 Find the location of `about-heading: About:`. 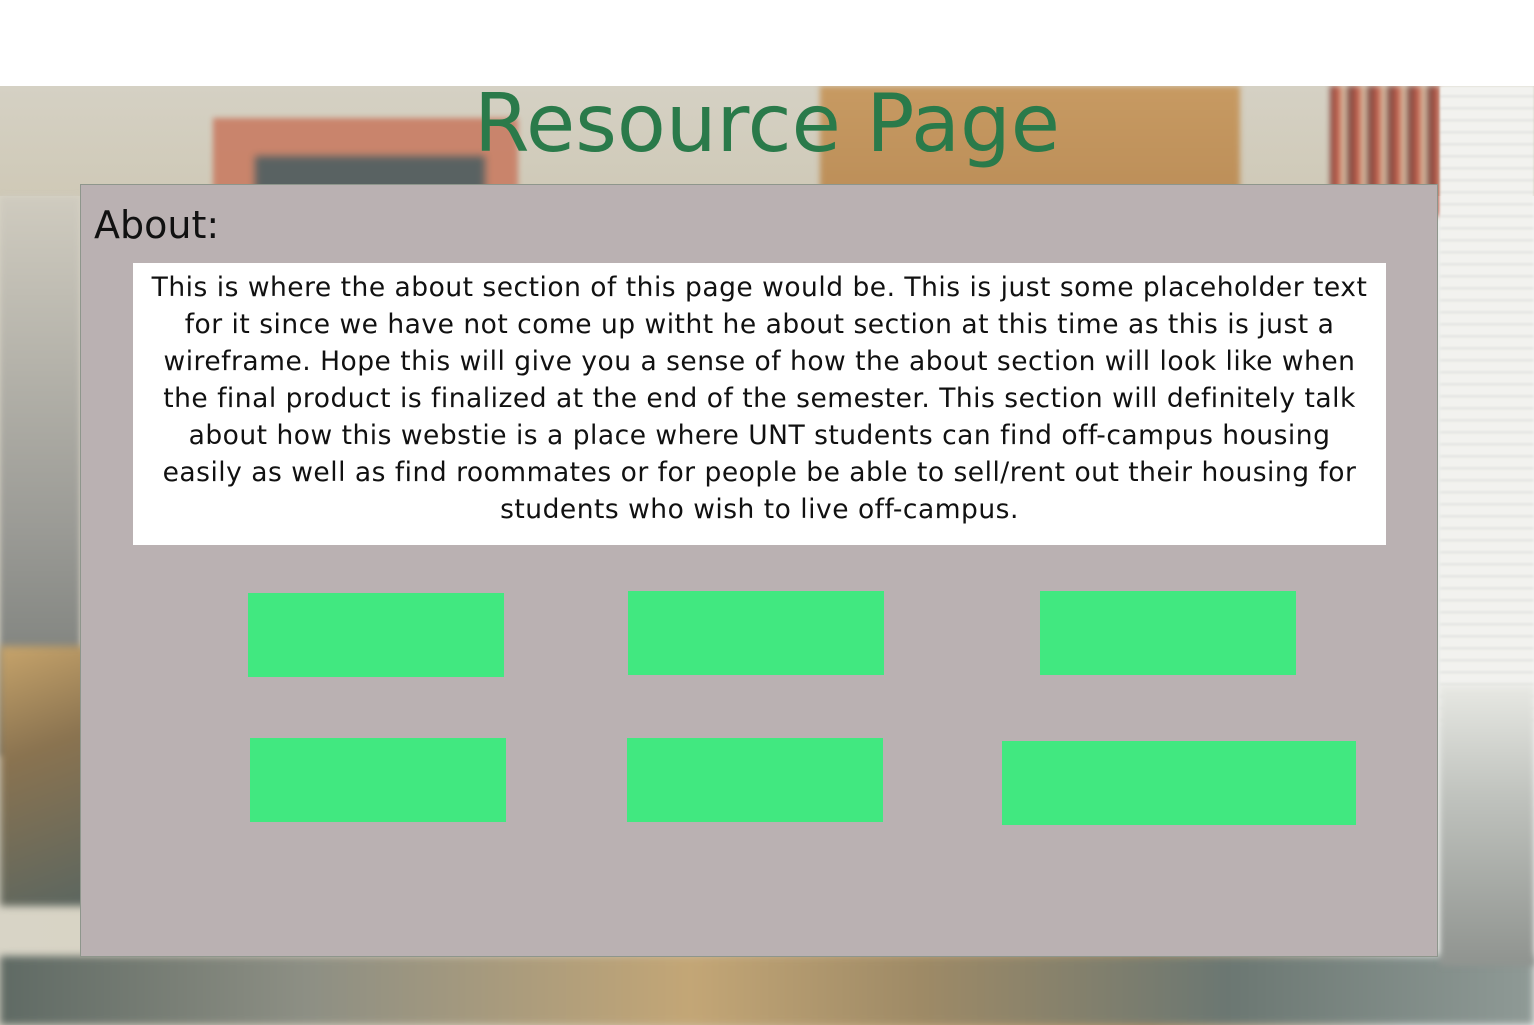

about-heading: About: is located at coordinates (157, 225).